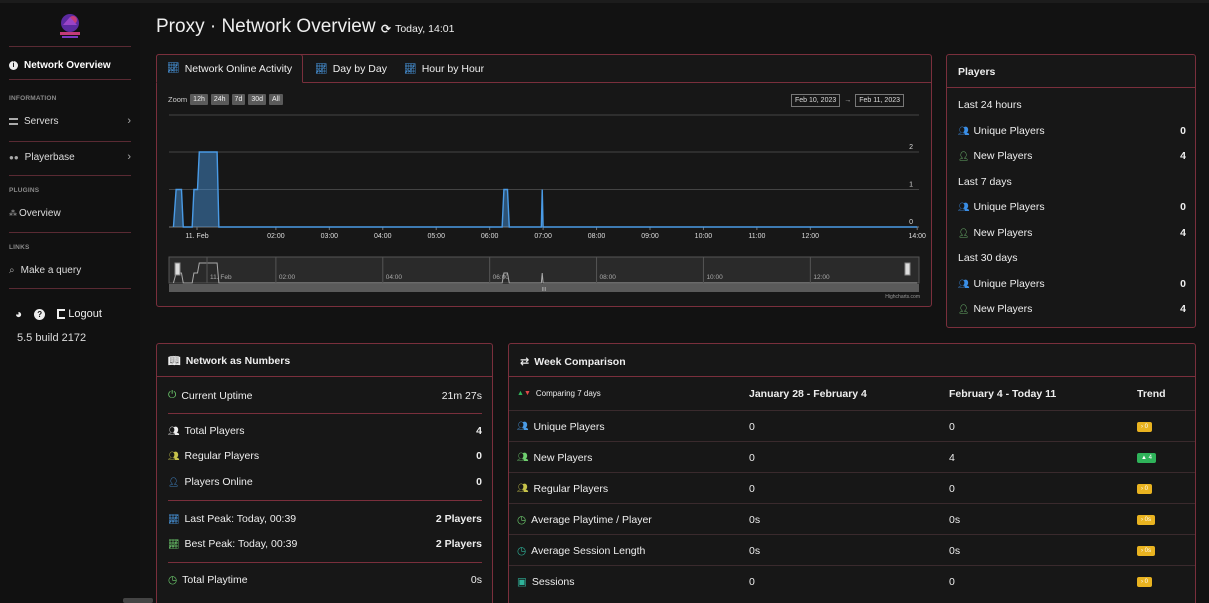 This screenshot has width=1209, height=603. What do you see at coordinates (12, 270) in the screenshot?
I see `search-icon: ⌕` at bounding box center [12, 270].